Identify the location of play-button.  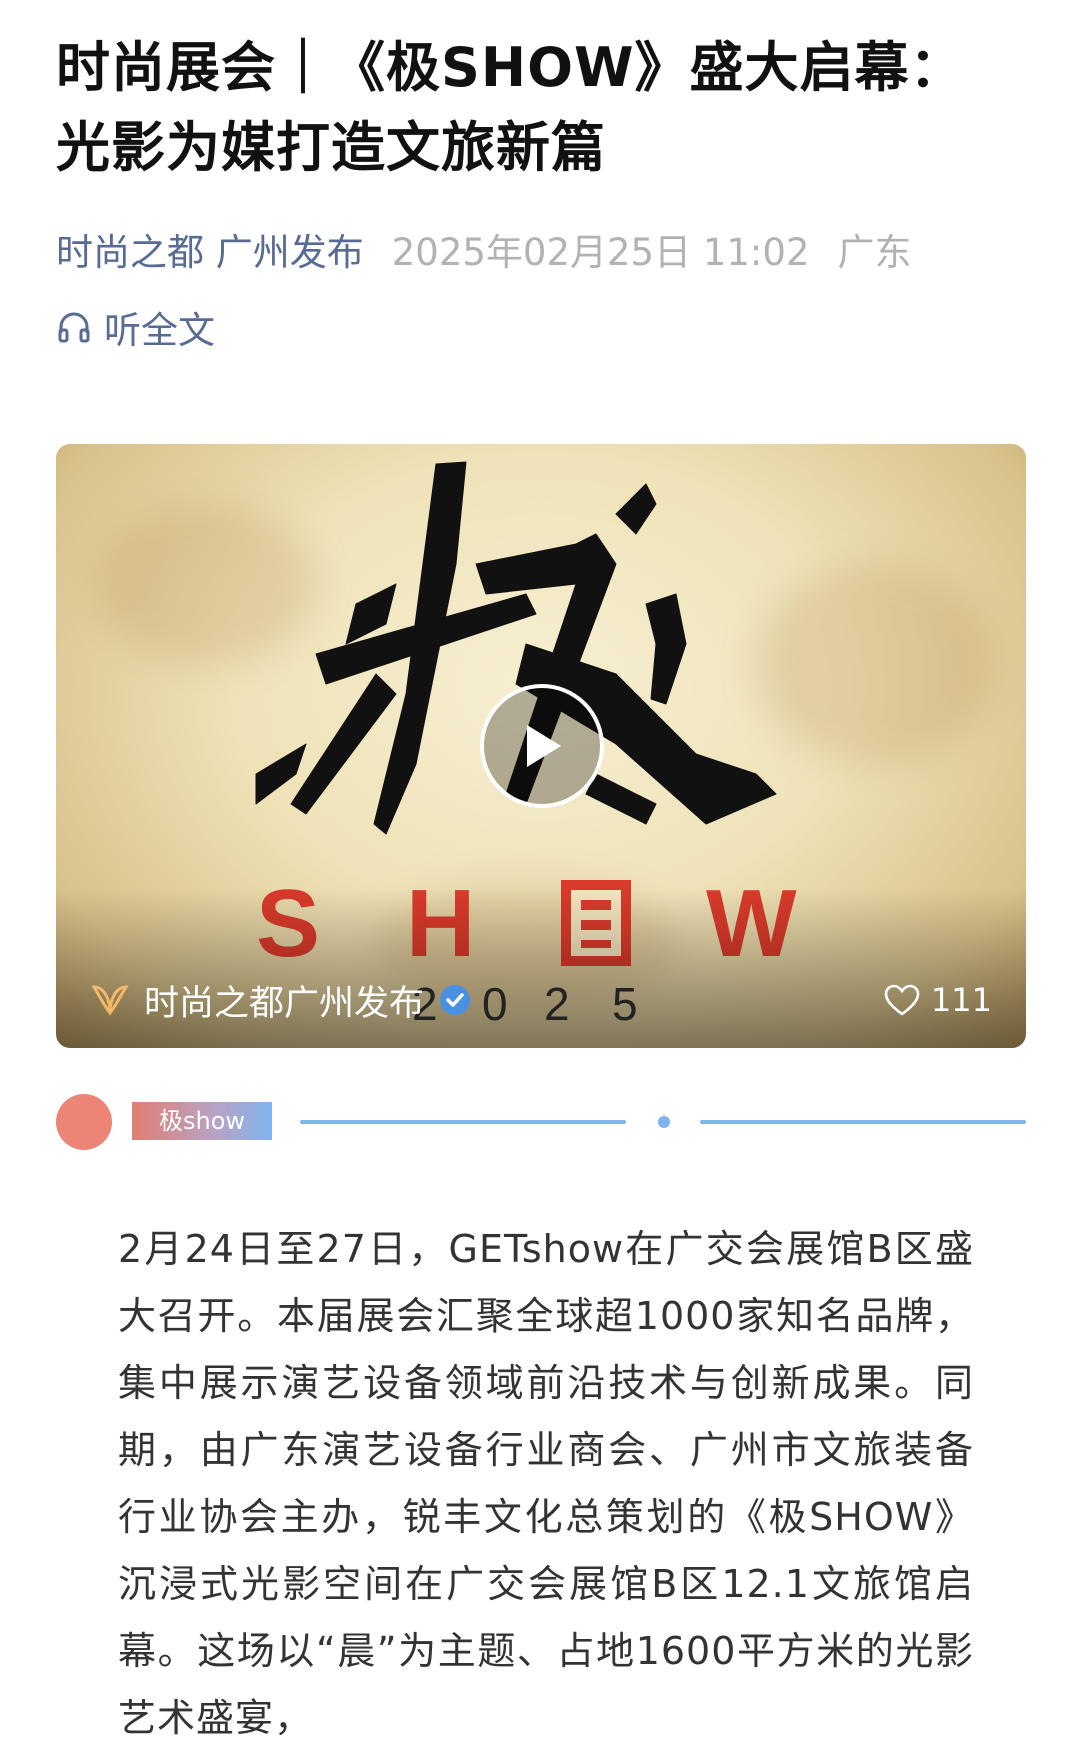
(542, 746).